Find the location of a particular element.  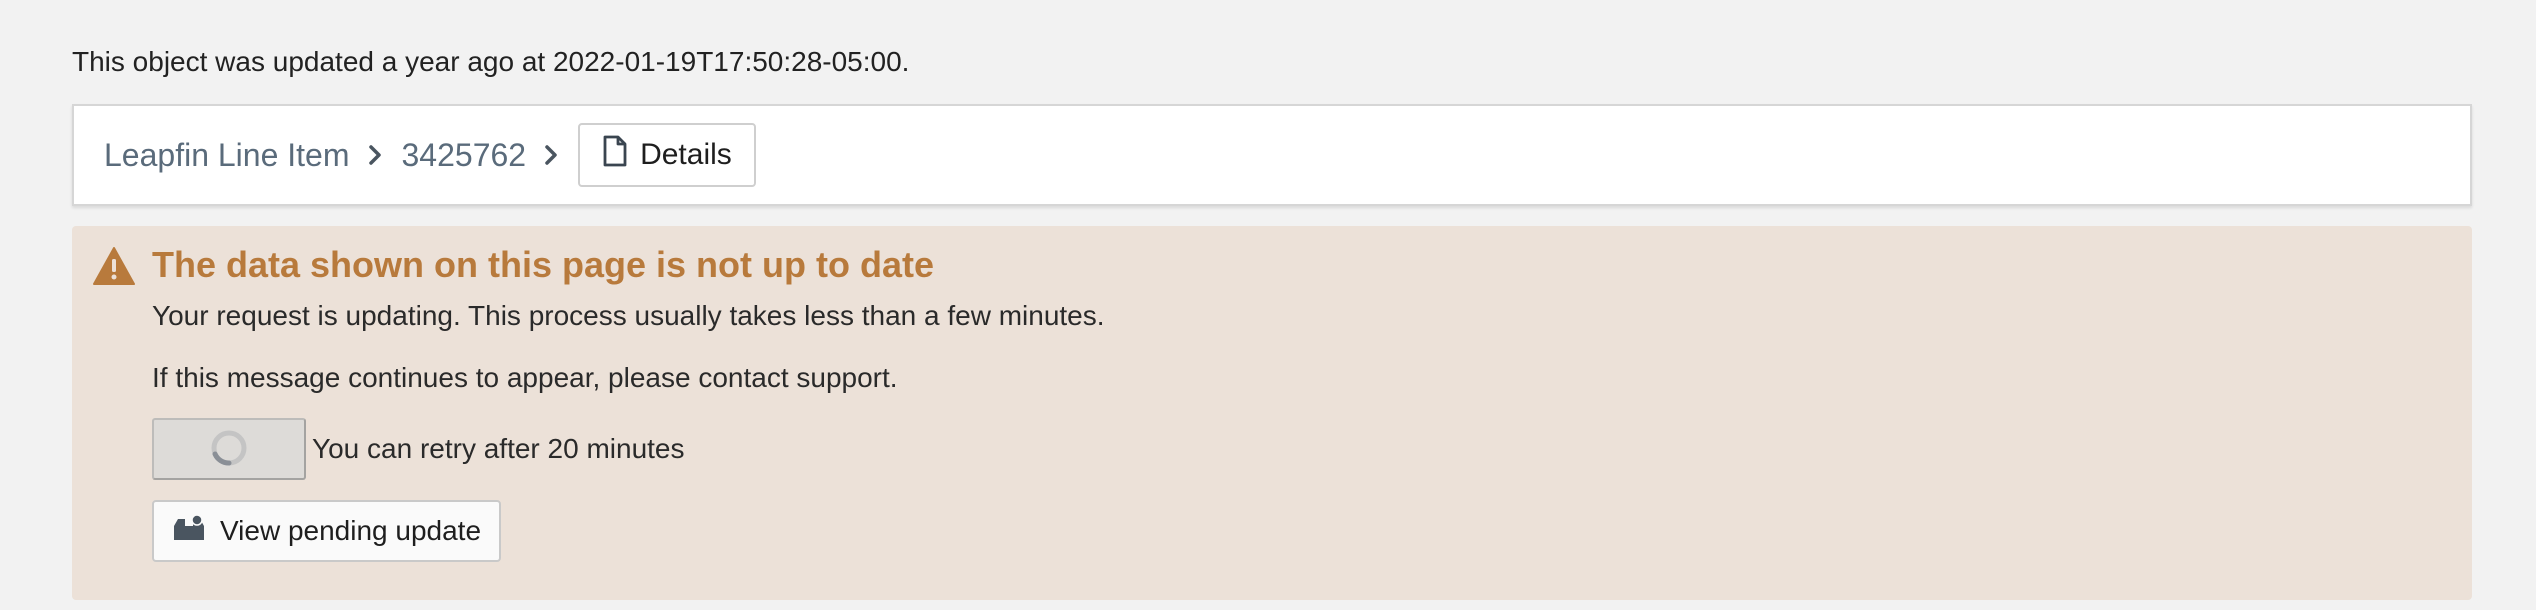

breadcrumb-item-line-item: Leapfin Line Item is located at coordinates (227, 155).